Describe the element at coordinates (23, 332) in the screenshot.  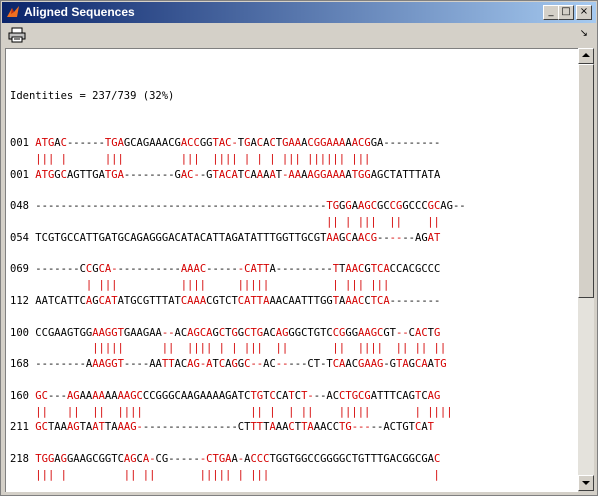
I see `sequence-position: 100` at that location.